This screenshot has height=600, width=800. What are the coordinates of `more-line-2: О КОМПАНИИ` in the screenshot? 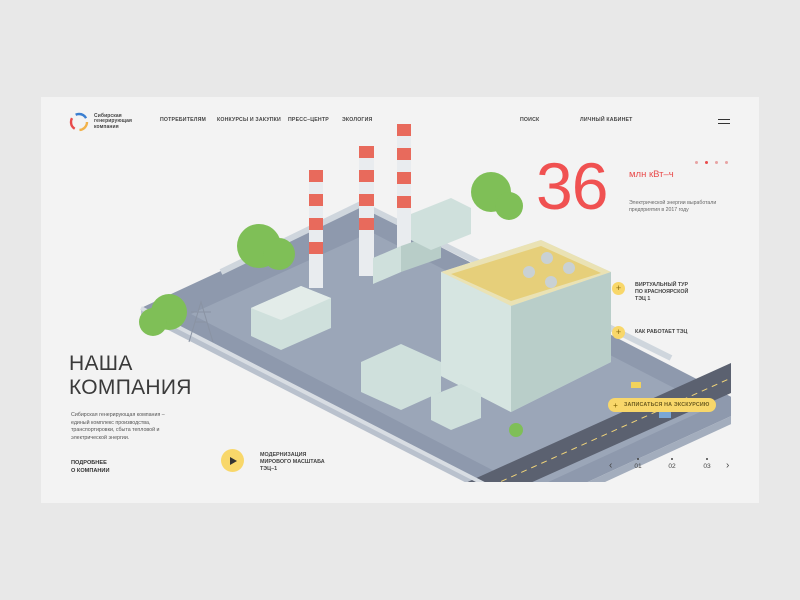 It's located at (90, 470).